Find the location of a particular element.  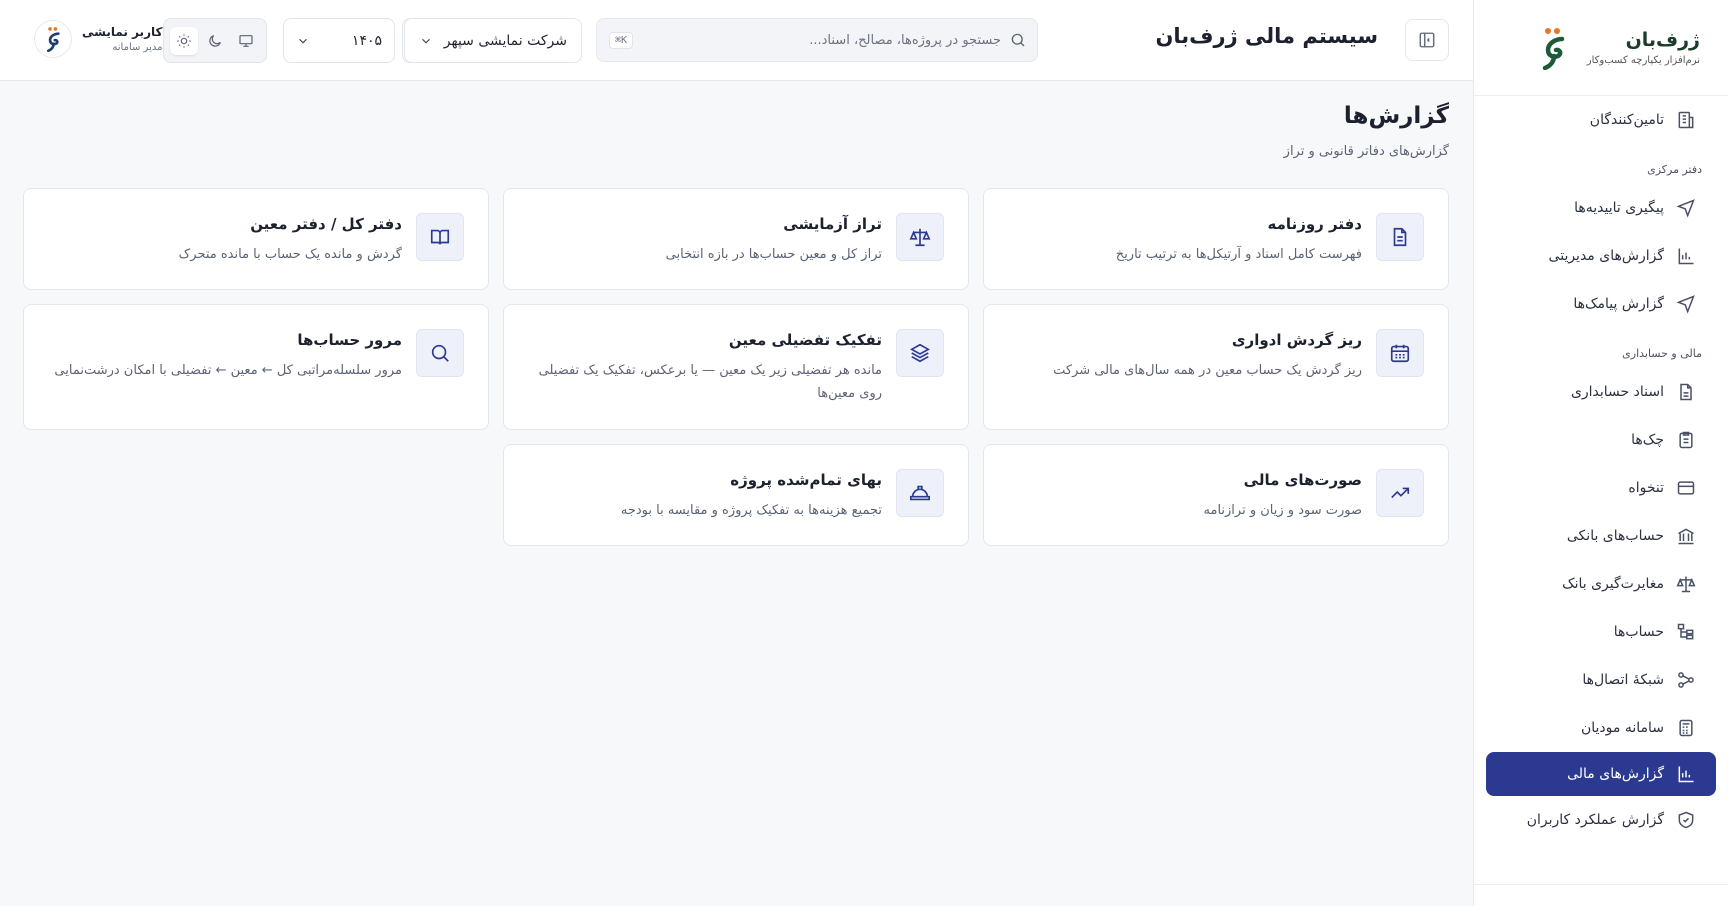

sidebar-item-label: گزارش عملکرد کاربران is located at coordinates (1595, 820).